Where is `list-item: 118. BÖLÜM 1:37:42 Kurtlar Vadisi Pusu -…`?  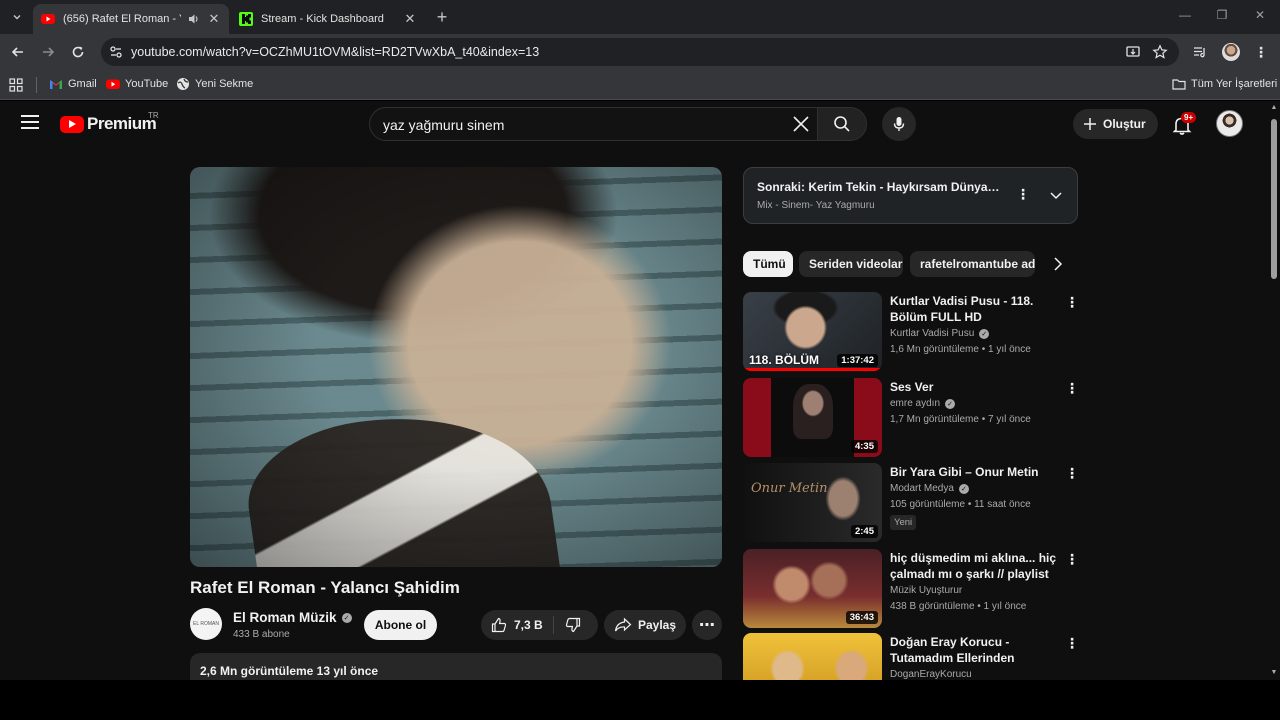 list-item: 118. BÖLÜM 1:37:42 Kurtlar Vadisi Pusu -… is located at coordinates (913, 332).